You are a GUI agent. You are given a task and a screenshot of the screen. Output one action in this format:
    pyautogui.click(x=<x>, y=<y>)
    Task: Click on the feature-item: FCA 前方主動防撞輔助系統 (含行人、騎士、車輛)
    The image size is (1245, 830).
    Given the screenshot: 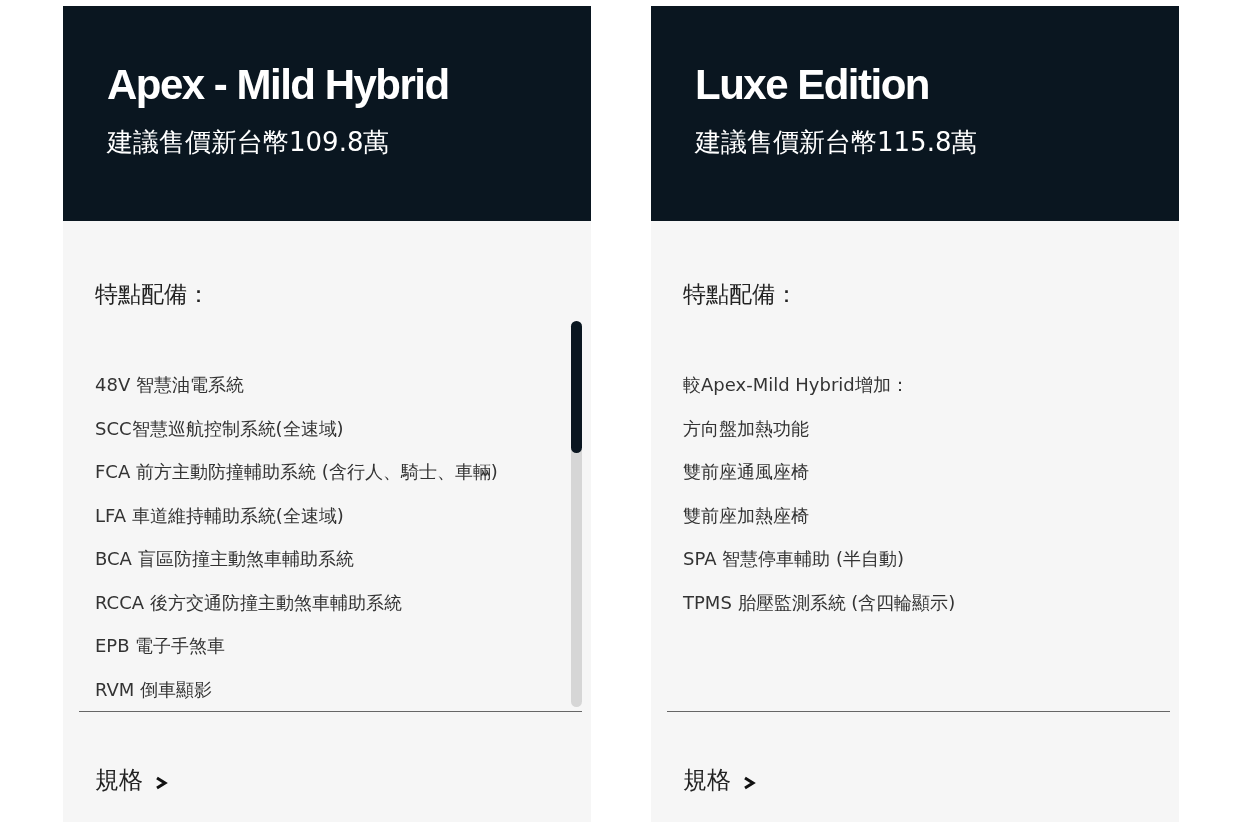 What is the action you would take?
    pyautogui.click(x=297, y=472)
    